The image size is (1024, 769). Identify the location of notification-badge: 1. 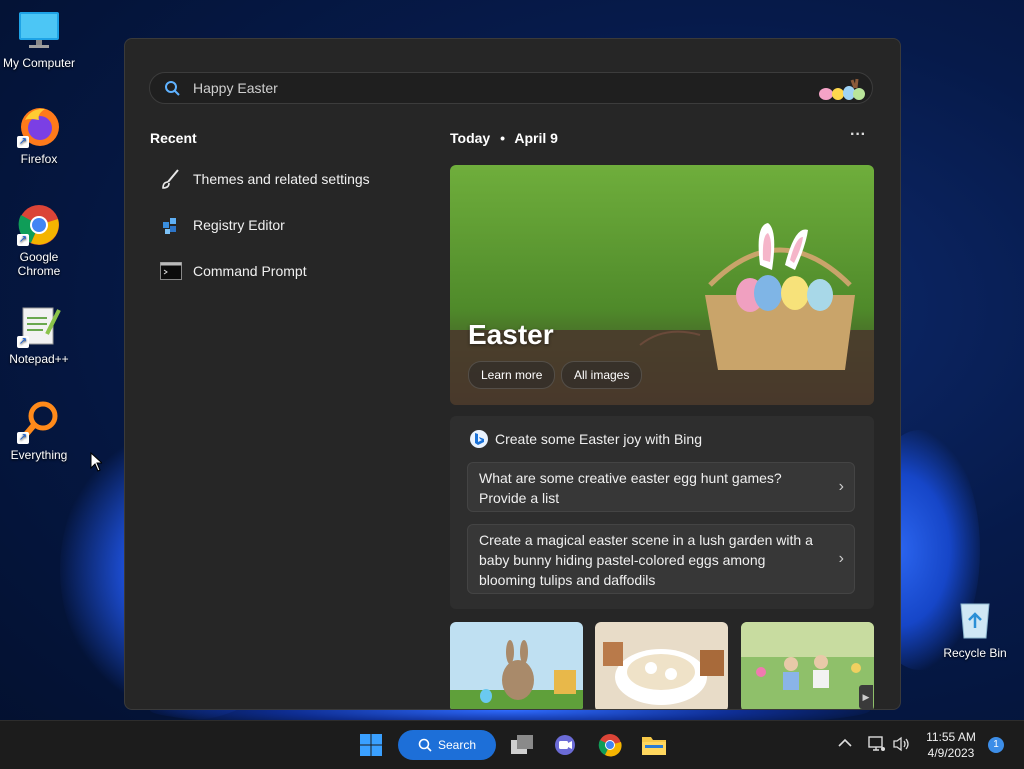
(996, 745).